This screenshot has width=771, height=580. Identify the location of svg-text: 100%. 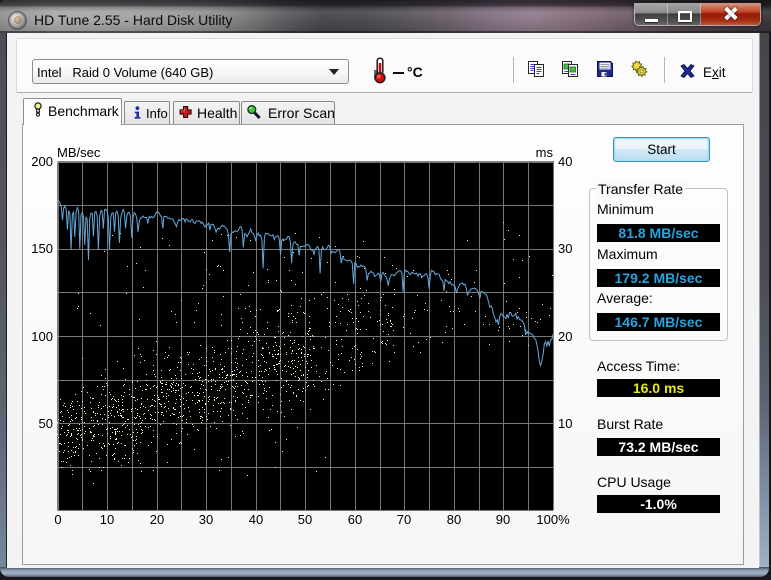
(553, 519).